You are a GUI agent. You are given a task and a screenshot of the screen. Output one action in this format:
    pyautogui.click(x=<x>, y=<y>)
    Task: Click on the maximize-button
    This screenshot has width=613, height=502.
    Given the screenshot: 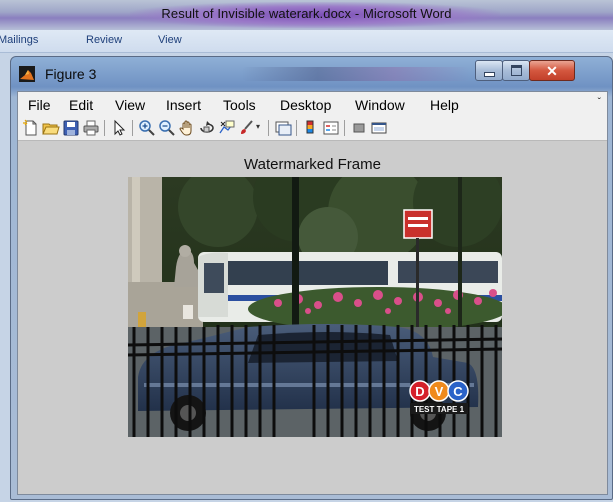 What is the action you would take?
    pyautogui.click(x=516, y=70)
    